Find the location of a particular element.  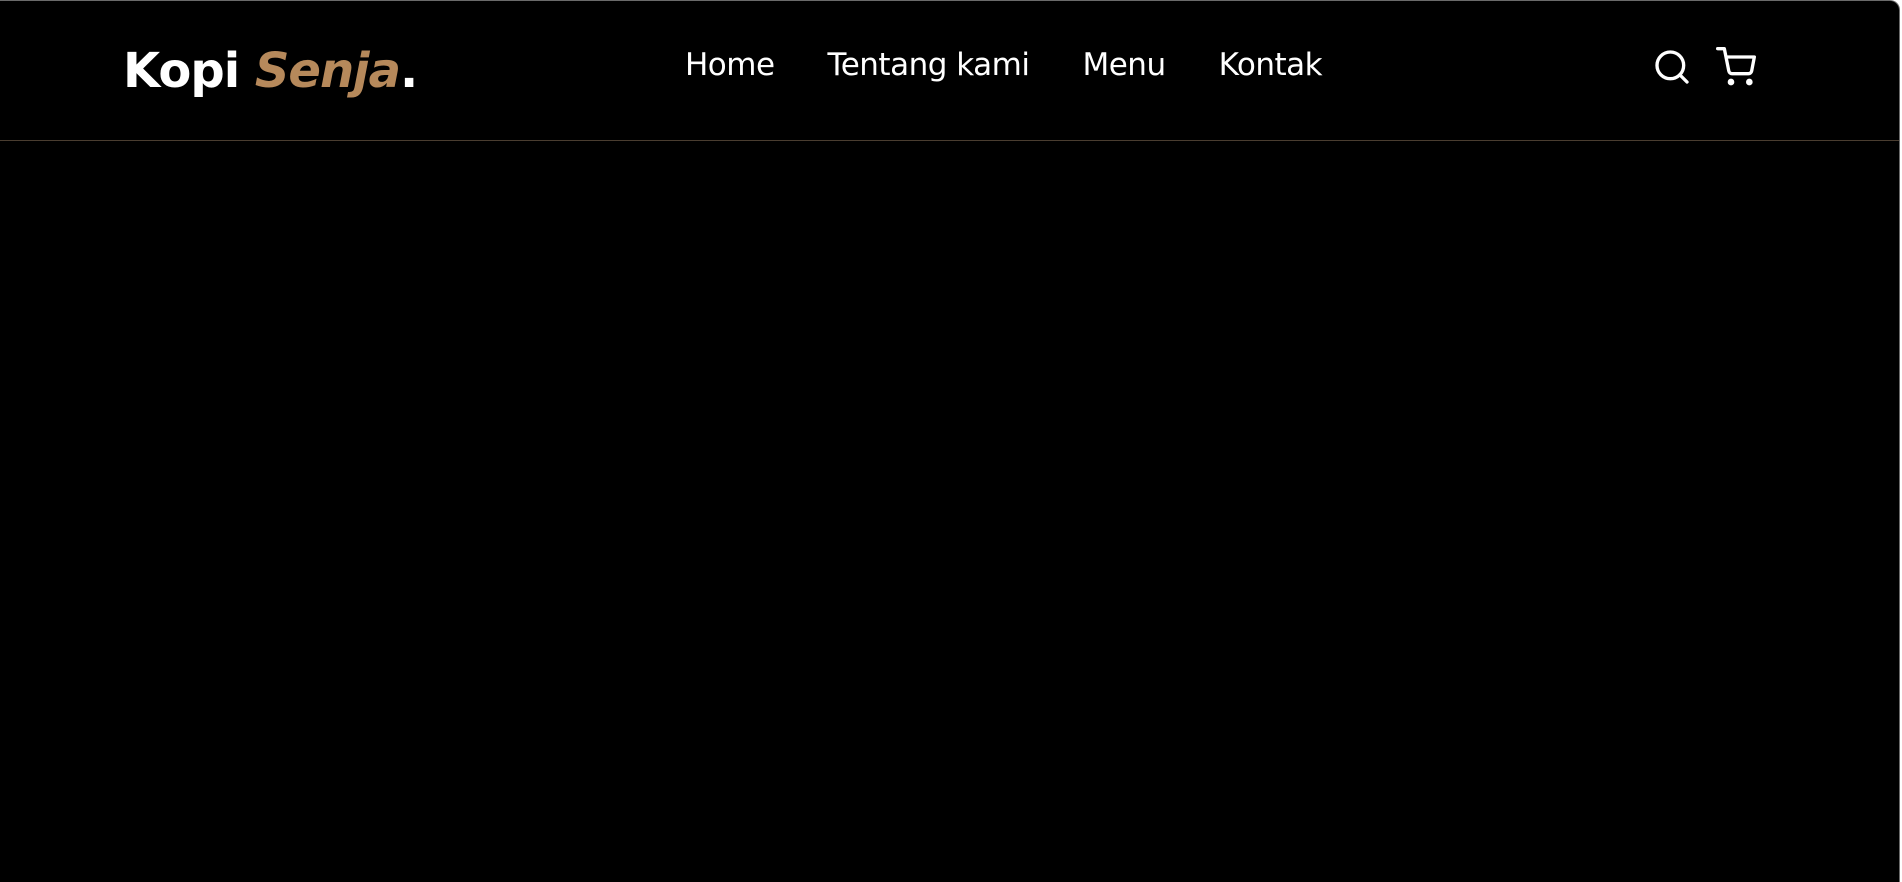

search-icon is located at coordinates (1672, 67).